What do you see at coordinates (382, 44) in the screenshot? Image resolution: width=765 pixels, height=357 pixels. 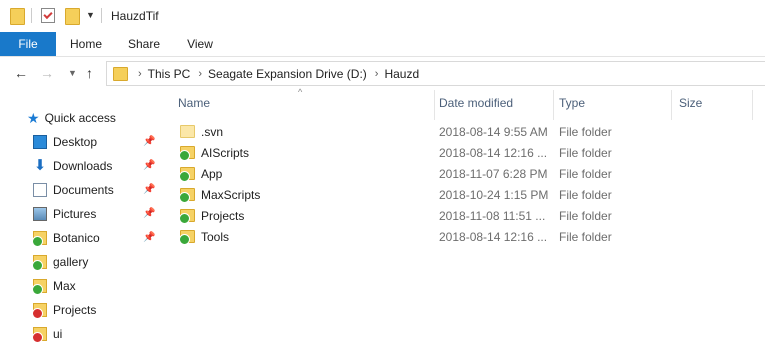 I see `ribbon-tabs: File Home Share View` at bounding box center [382, 44].